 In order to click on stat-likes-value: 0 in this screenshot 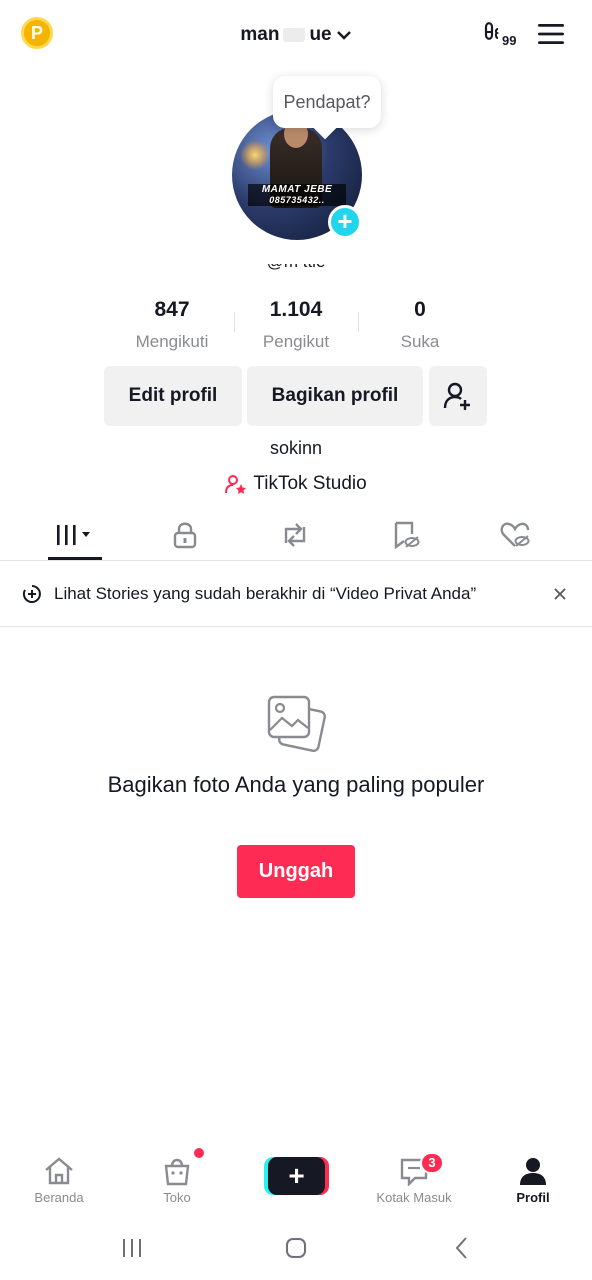, I will do `click(420, 309)`.